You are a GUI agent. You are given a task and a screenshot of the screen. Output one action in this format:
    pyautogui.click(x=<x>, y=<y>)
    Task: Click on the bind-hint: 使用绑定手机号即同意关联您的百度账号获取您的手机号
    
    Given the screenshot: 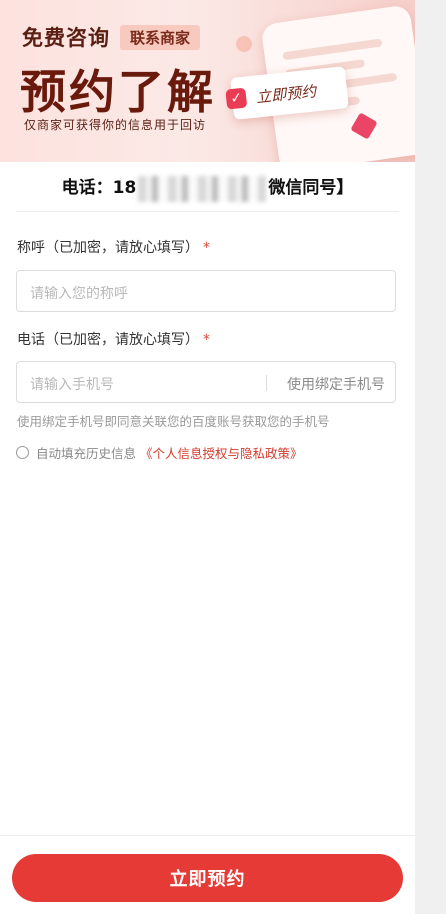 What is the action you would take?
    pyautogui.click(x=173, y=421)
    